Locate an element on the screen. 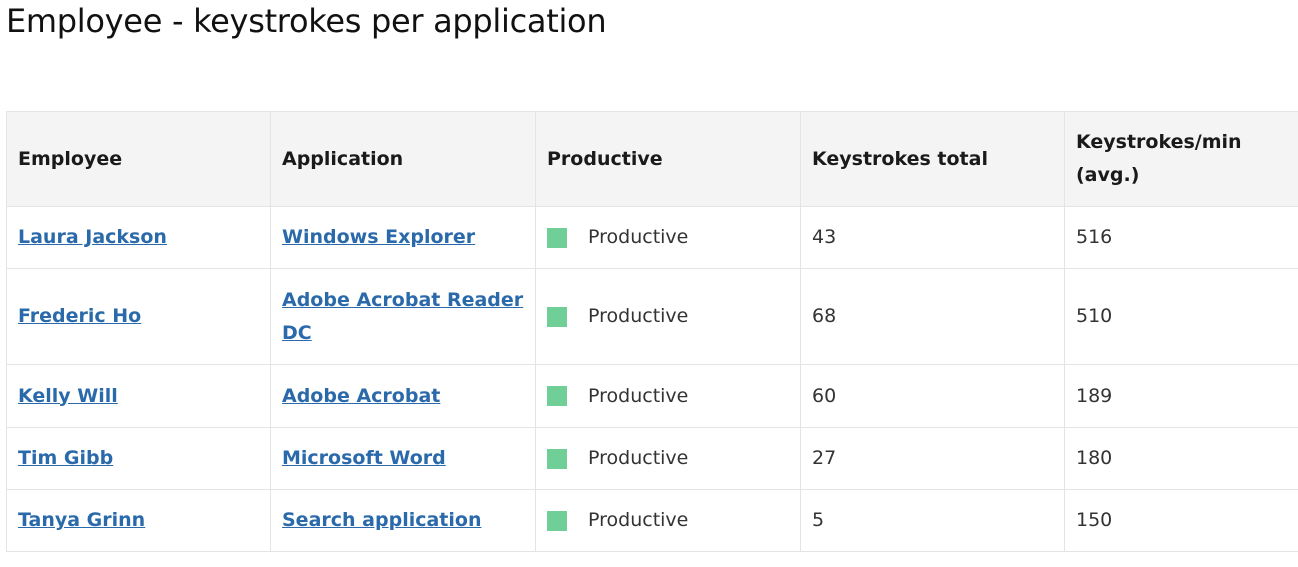 The height and width of the screenshot is (567, 1298). employee-link: Tim Gibb is located at coordinates (65, 458).